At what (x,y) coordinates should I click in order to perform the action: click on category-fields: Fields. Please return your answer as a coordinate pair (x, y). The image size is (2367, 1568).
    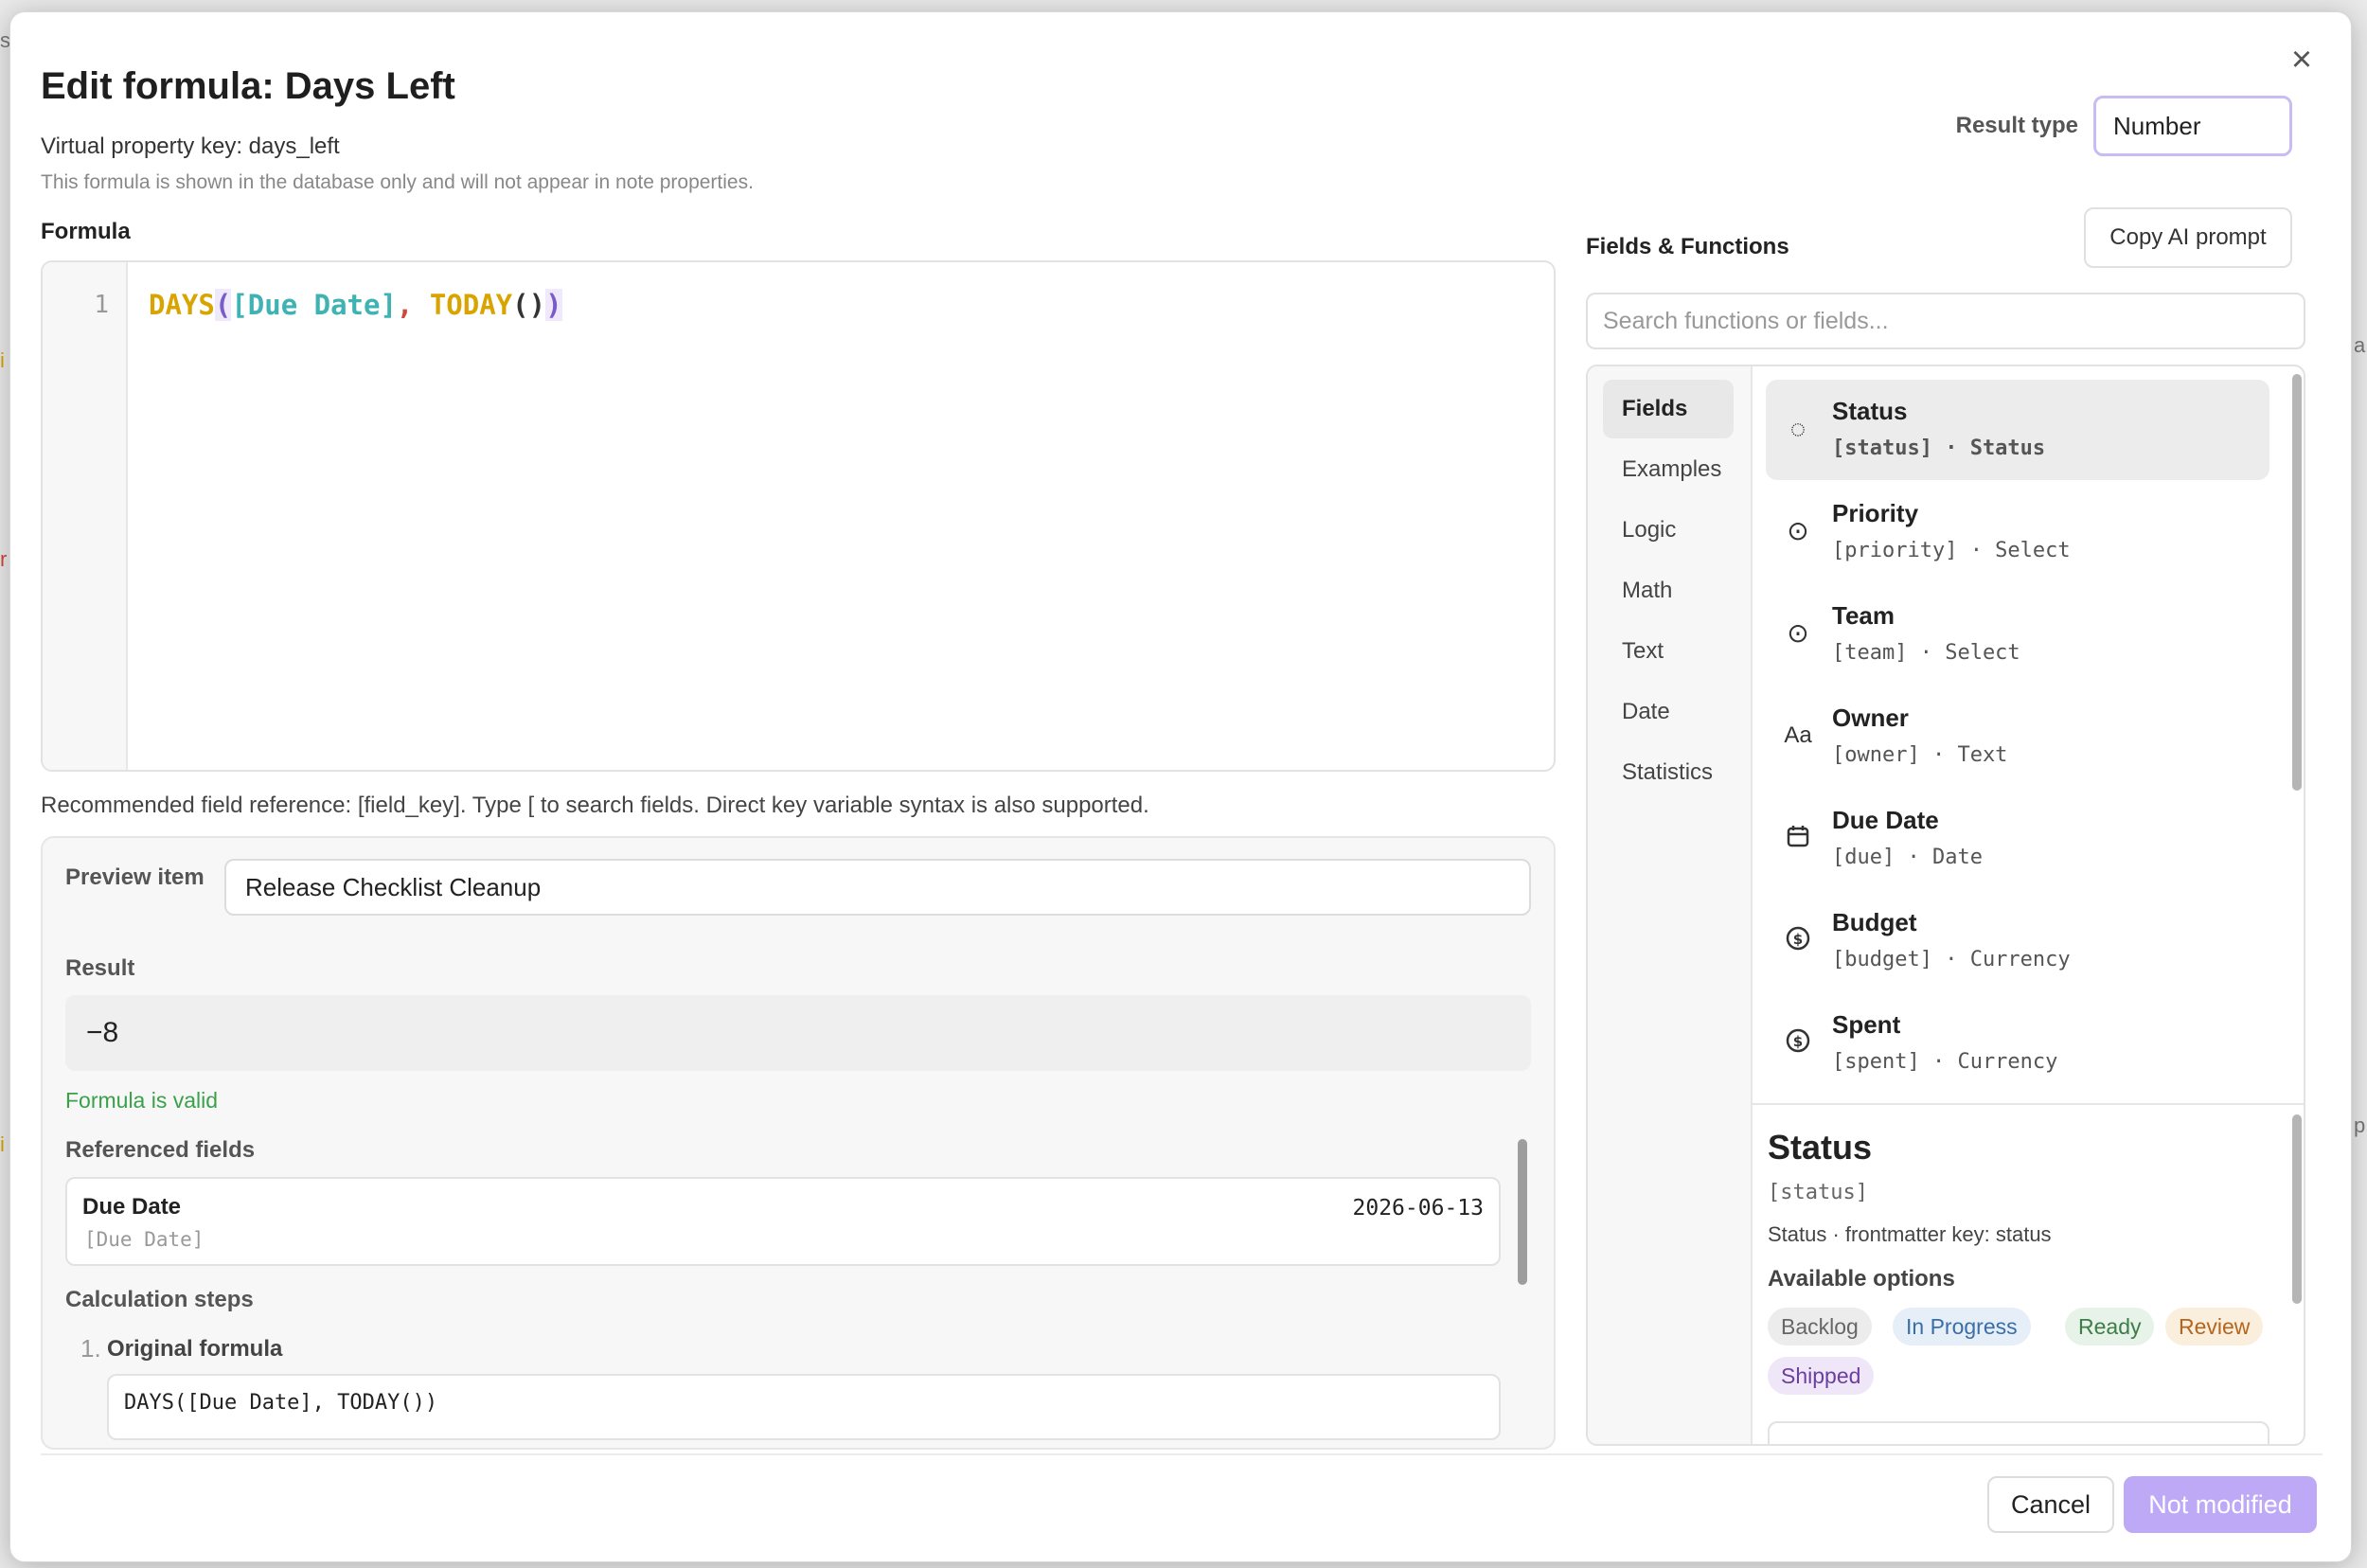
    Looking at the image, I should click on (1669, 409).